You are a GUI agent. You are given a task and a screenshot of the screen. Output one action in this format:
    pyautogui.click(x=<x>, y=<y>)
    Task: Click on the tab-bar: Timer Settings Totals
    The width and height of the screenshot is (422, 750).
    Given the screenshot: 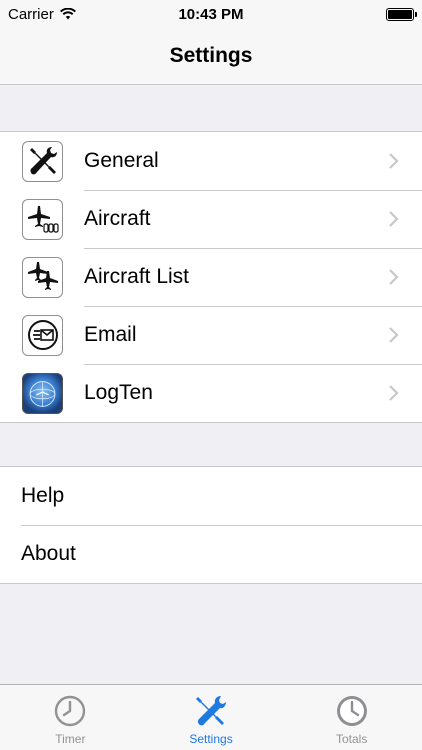 What is the action you would take?
    pyautogui.click(x=211, y=717)
    